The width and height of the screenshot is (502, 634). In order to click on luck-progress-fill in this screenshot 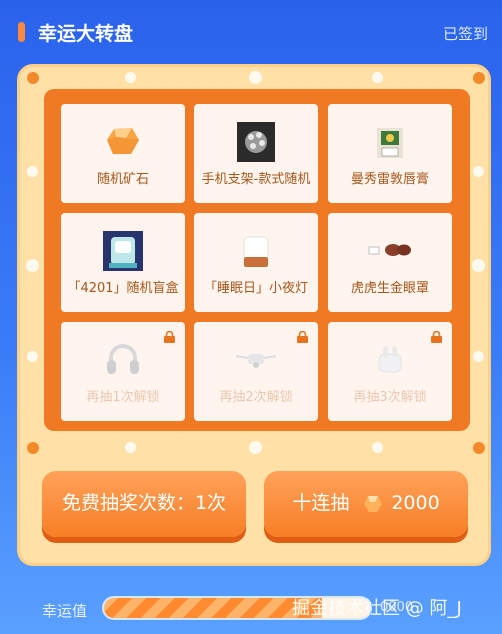, I will do `click(213, 608)`.